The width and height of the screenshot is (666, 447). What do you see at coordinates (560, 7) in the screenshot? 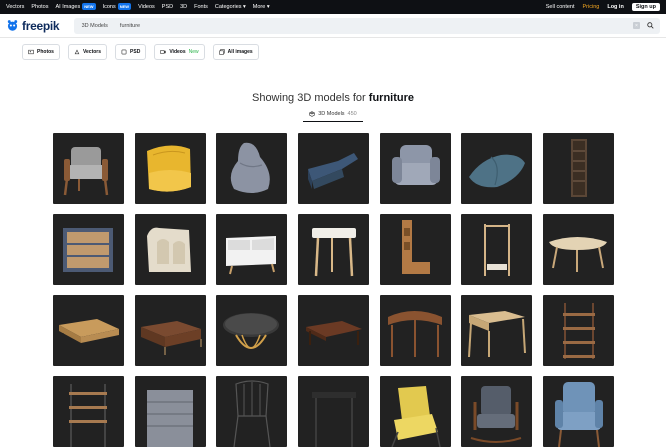
I see `sell-content-link: Sell content` at bounding box center [560, 7].